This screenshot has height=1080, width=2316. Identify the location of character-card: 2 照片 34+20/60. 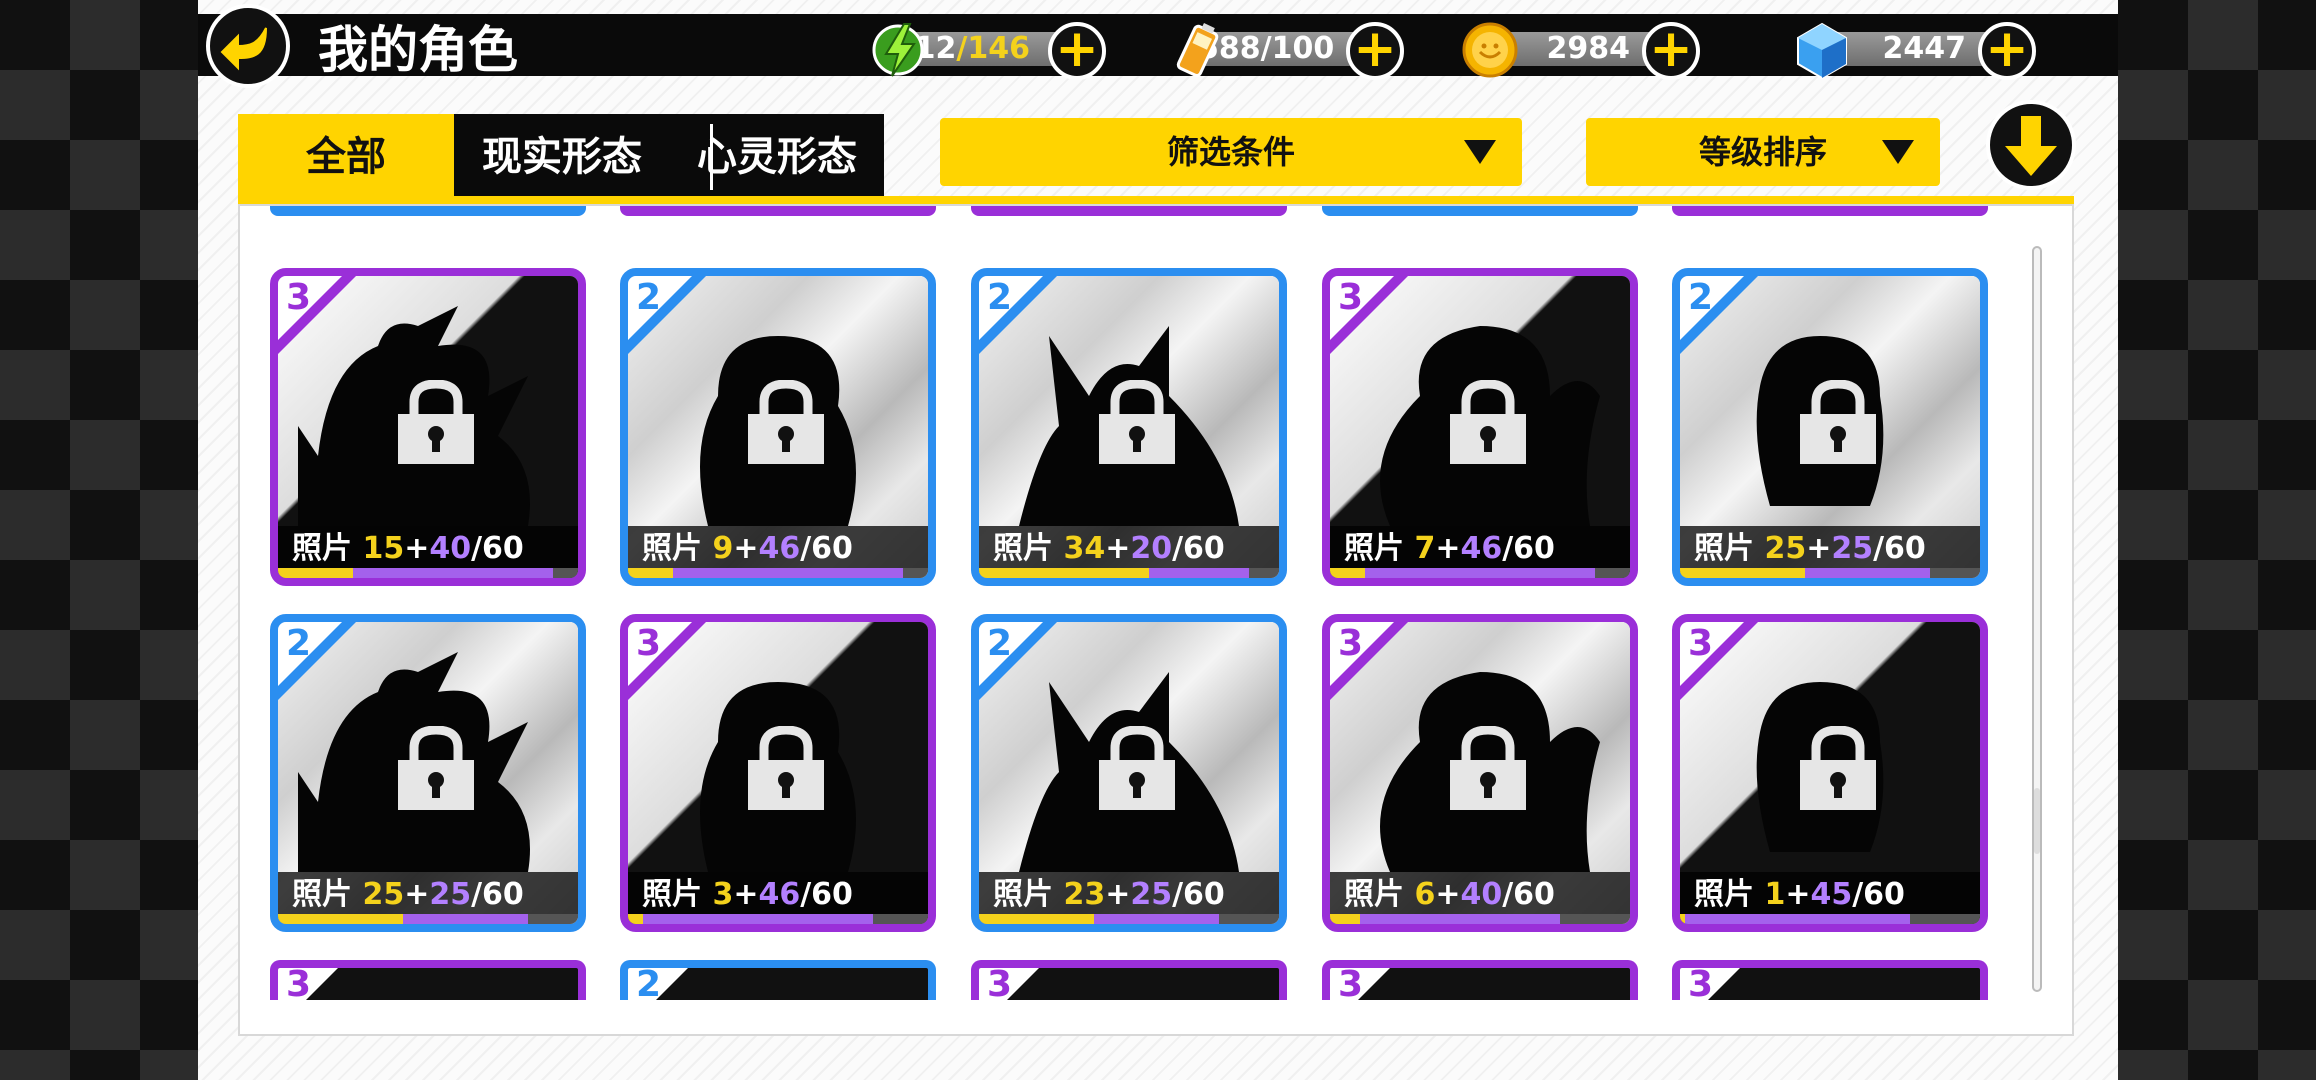
(1129, 427).